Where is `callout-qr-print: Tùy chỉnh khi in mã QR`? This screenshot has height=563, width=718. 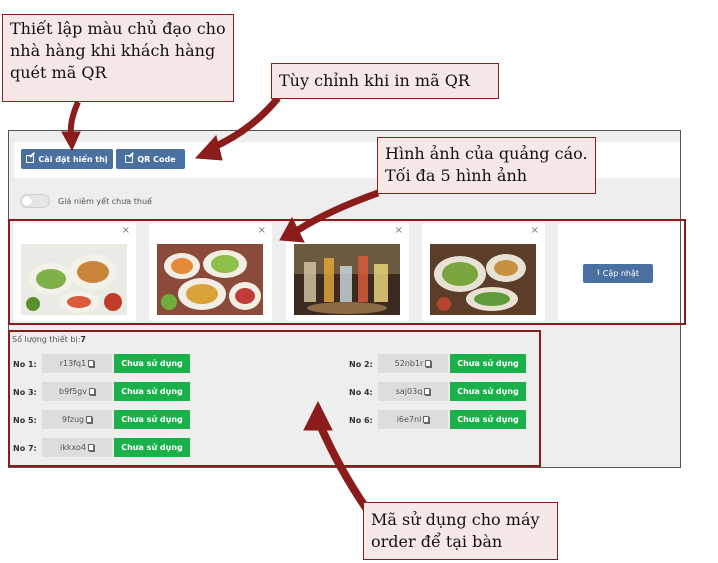
callout-qr-print: Tùy chỉnh khi in mã QR is located at coordinates (385, 81).